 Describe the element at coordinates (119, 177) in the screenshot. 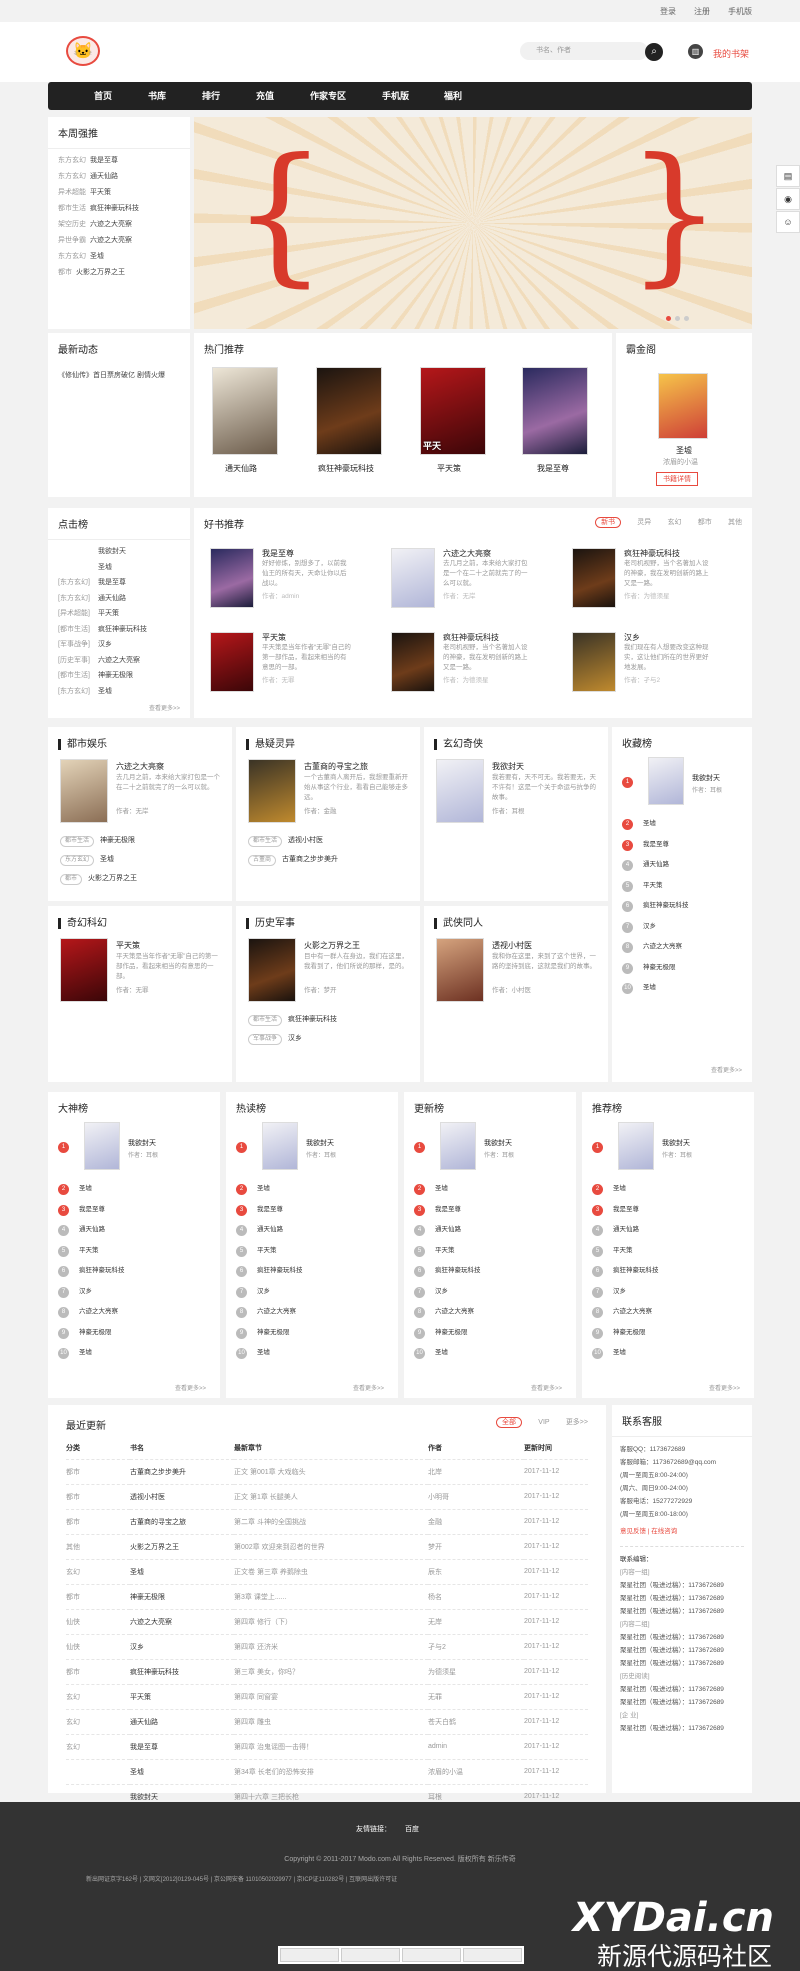

I see `weekly-item: 东方玄幻 通天仙路` at that location.